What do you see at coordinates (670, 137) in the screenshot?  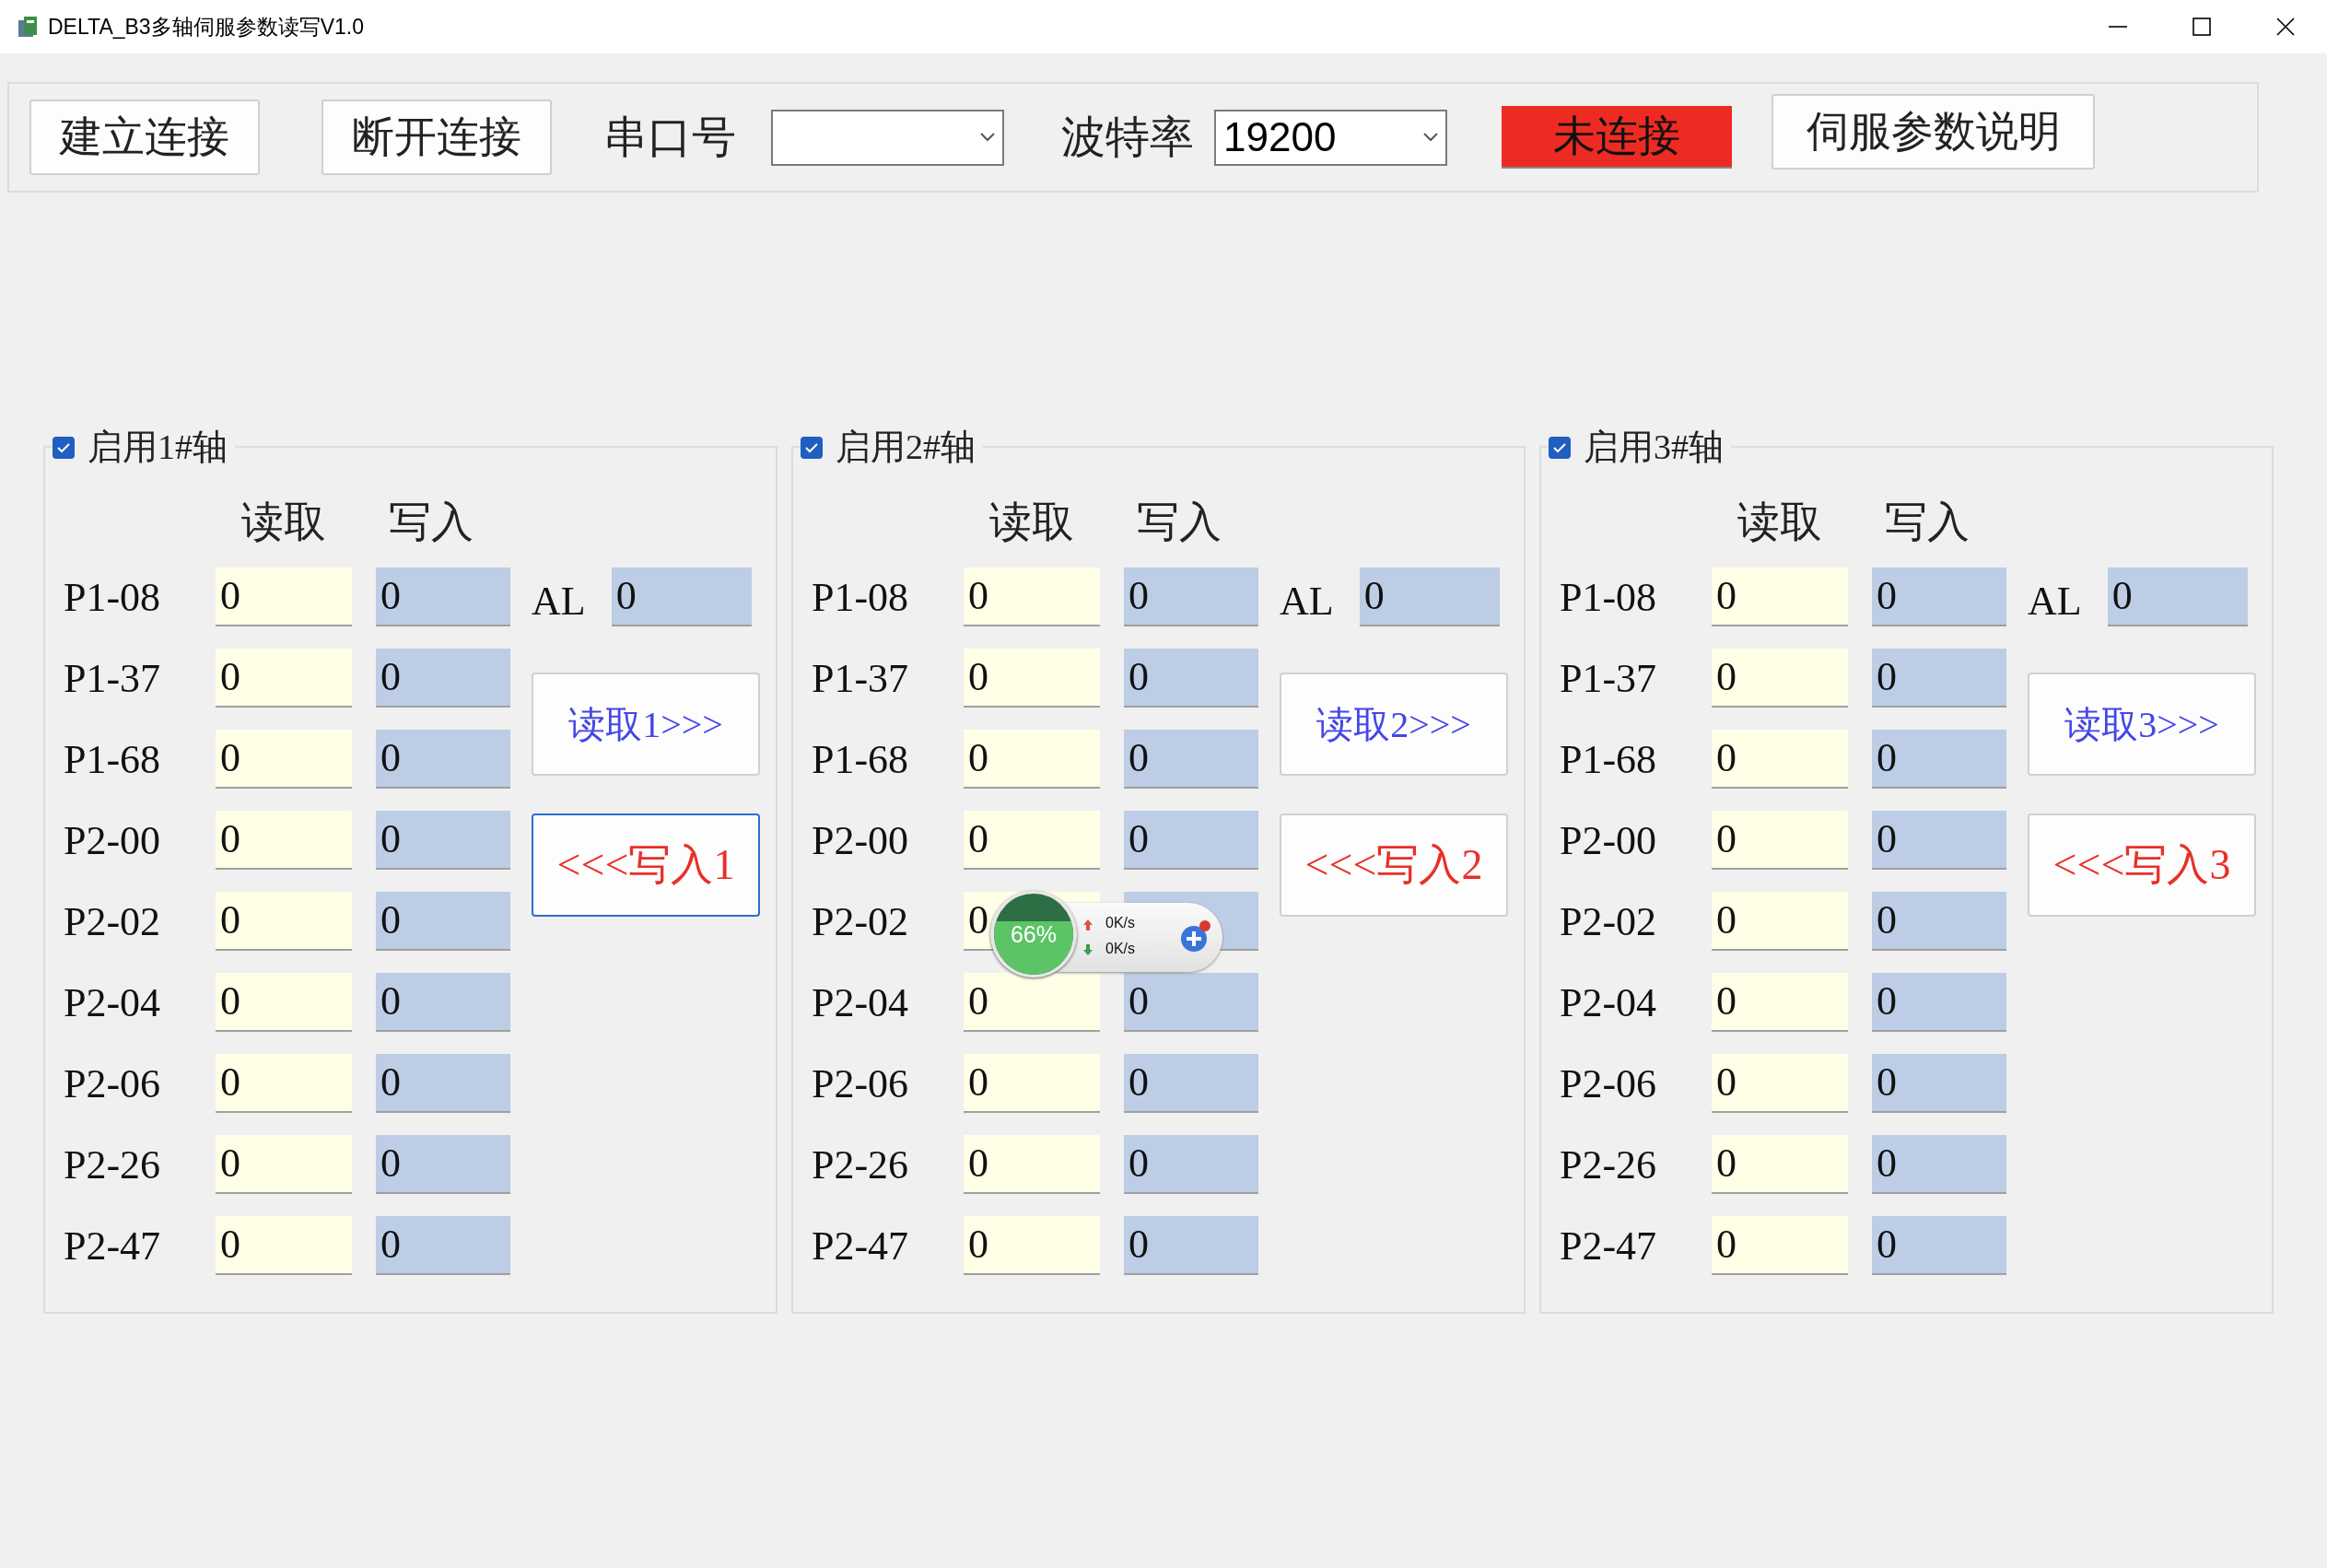 I see `port-label: 串口号` at bounding box center [670, 137].